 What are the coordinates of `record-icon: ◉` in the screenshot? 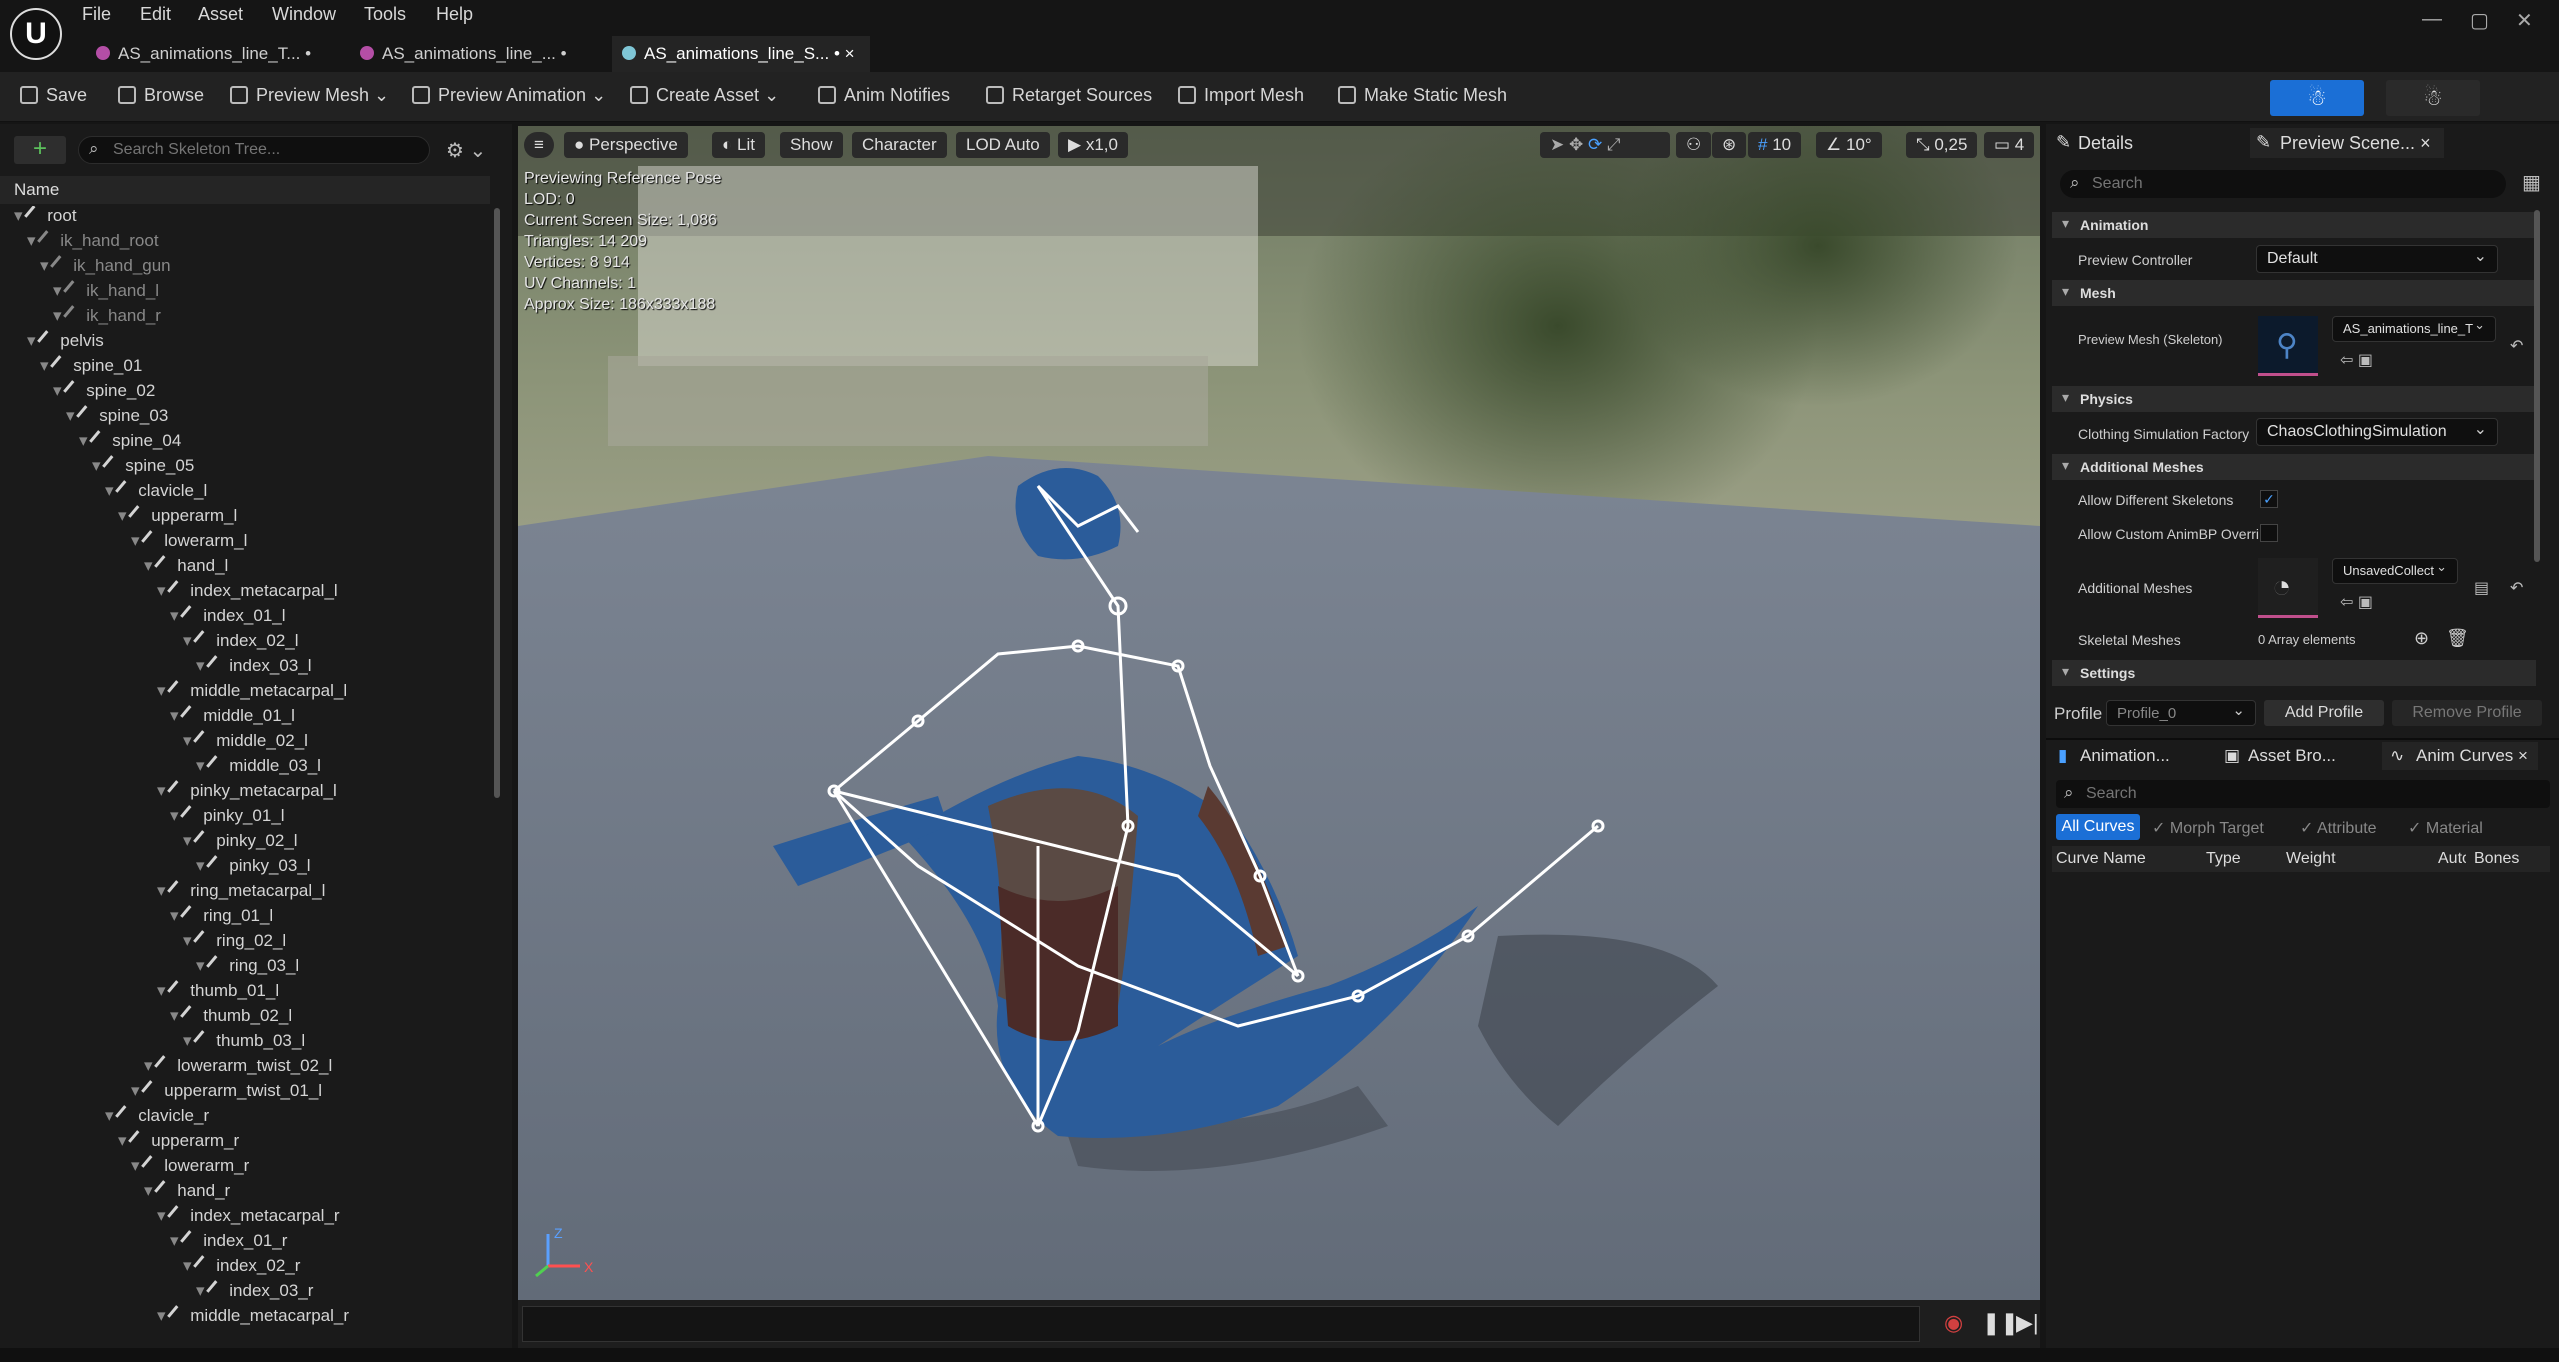 It's located at (1953, 1323).